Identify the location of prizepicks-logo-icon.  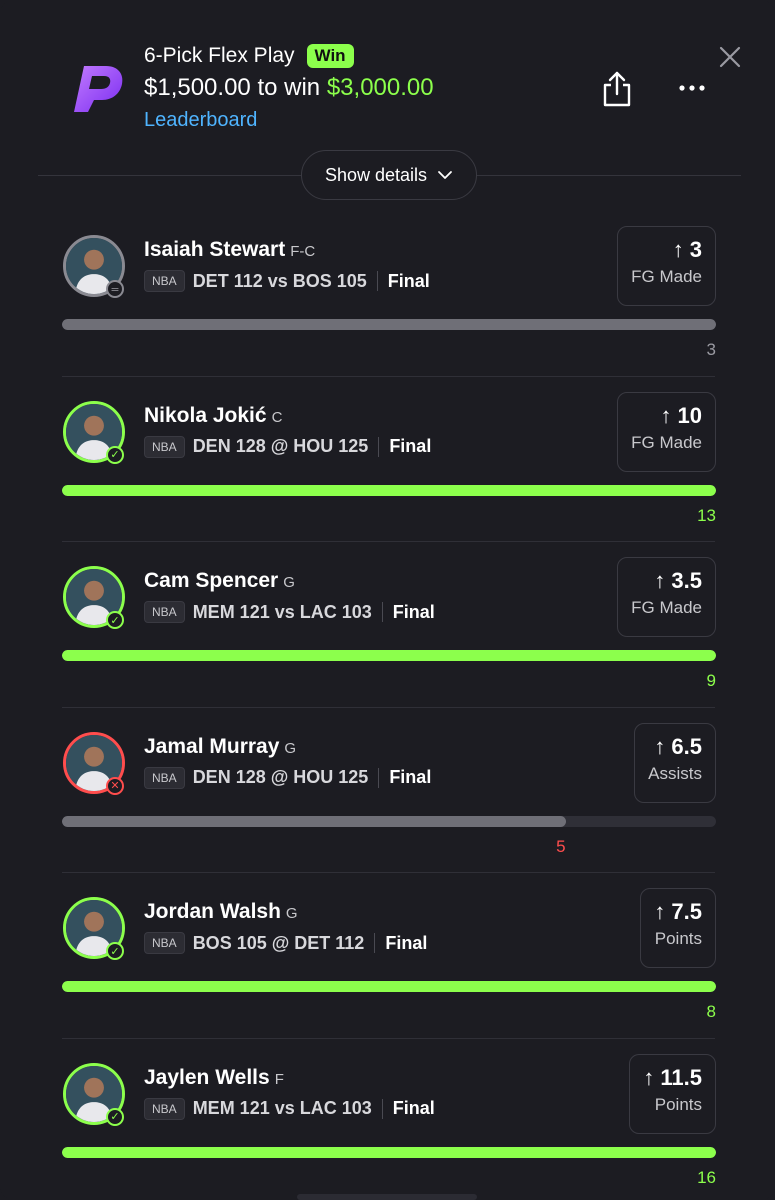
(98, 89).